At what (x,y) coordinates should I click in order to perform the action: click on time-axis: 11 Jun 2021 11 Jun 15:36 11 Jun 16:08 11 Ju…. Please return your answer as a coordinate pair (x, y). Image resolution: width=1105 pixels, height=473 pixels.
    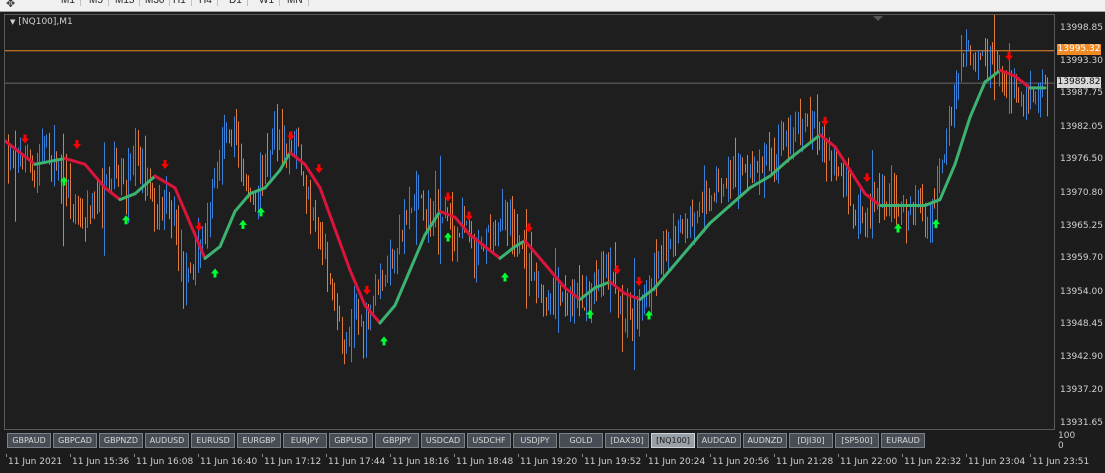
    Looking at the image, I should click on (552, 463).